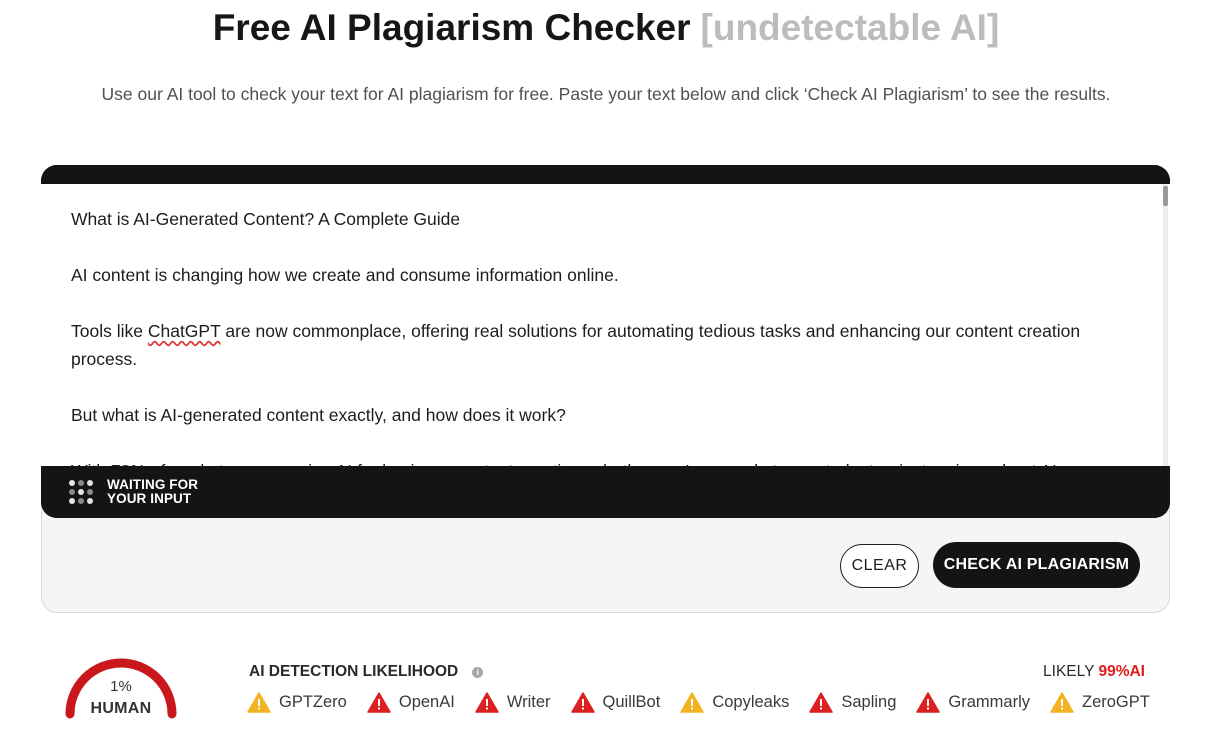 The image size is (1212, 733). I want to click on detector-grammarly: Grammarly, so click(973, 702).